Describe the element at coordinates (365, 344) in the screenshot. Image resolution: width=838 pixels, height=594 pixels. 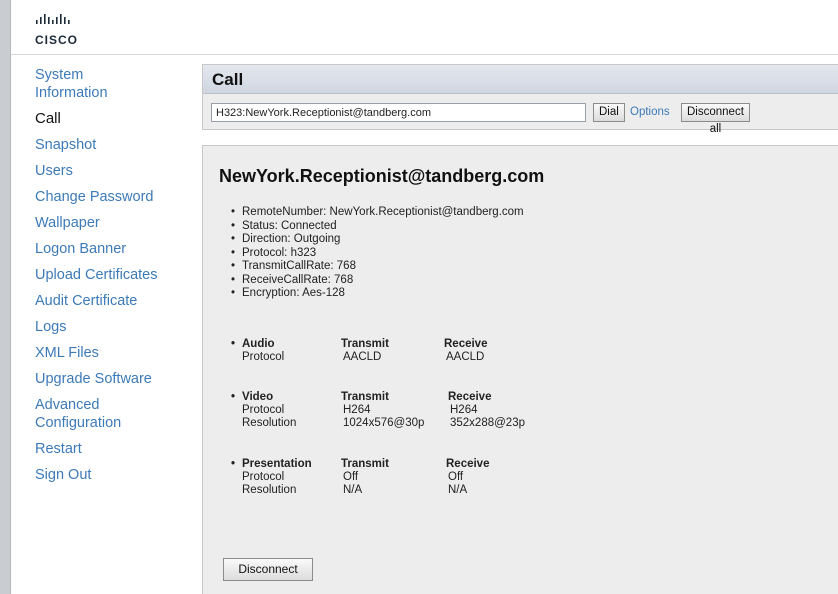
I see `audio-transmit-header: Transmit` at that location.